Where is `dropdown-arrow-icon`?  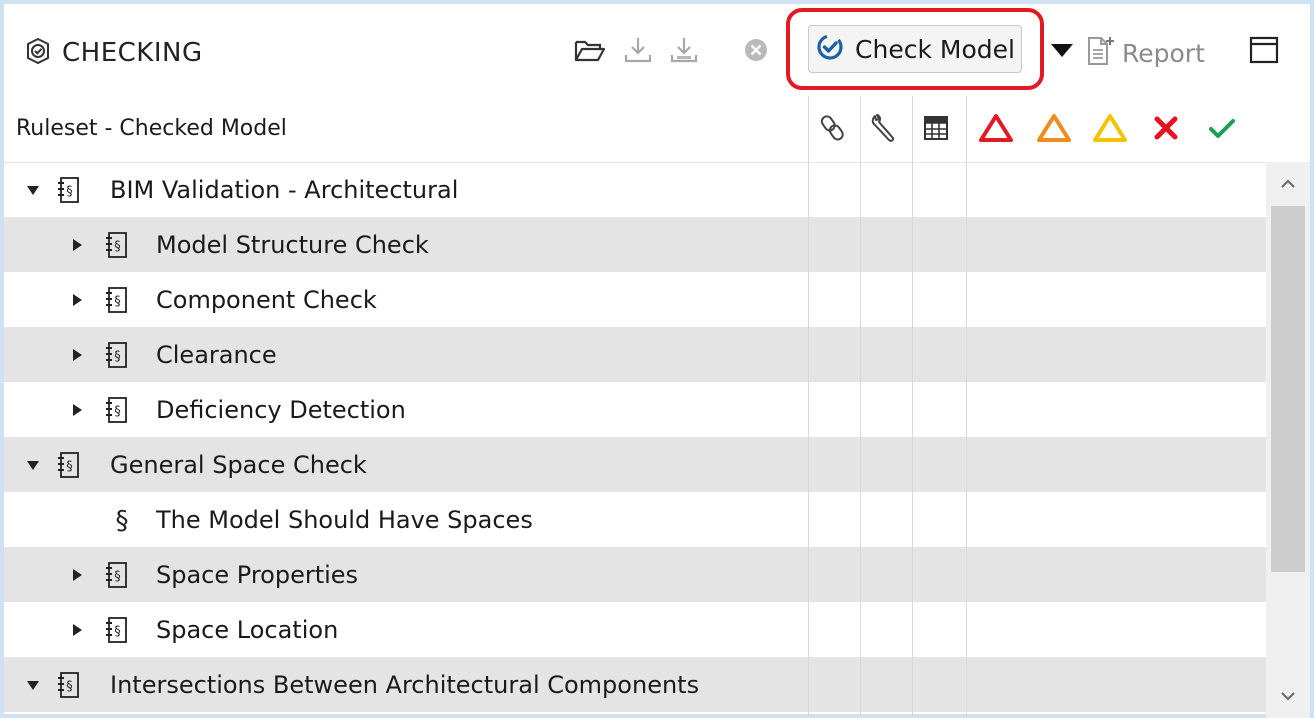
dropdown-arrow-icon is located at coordinates (1062, 52).